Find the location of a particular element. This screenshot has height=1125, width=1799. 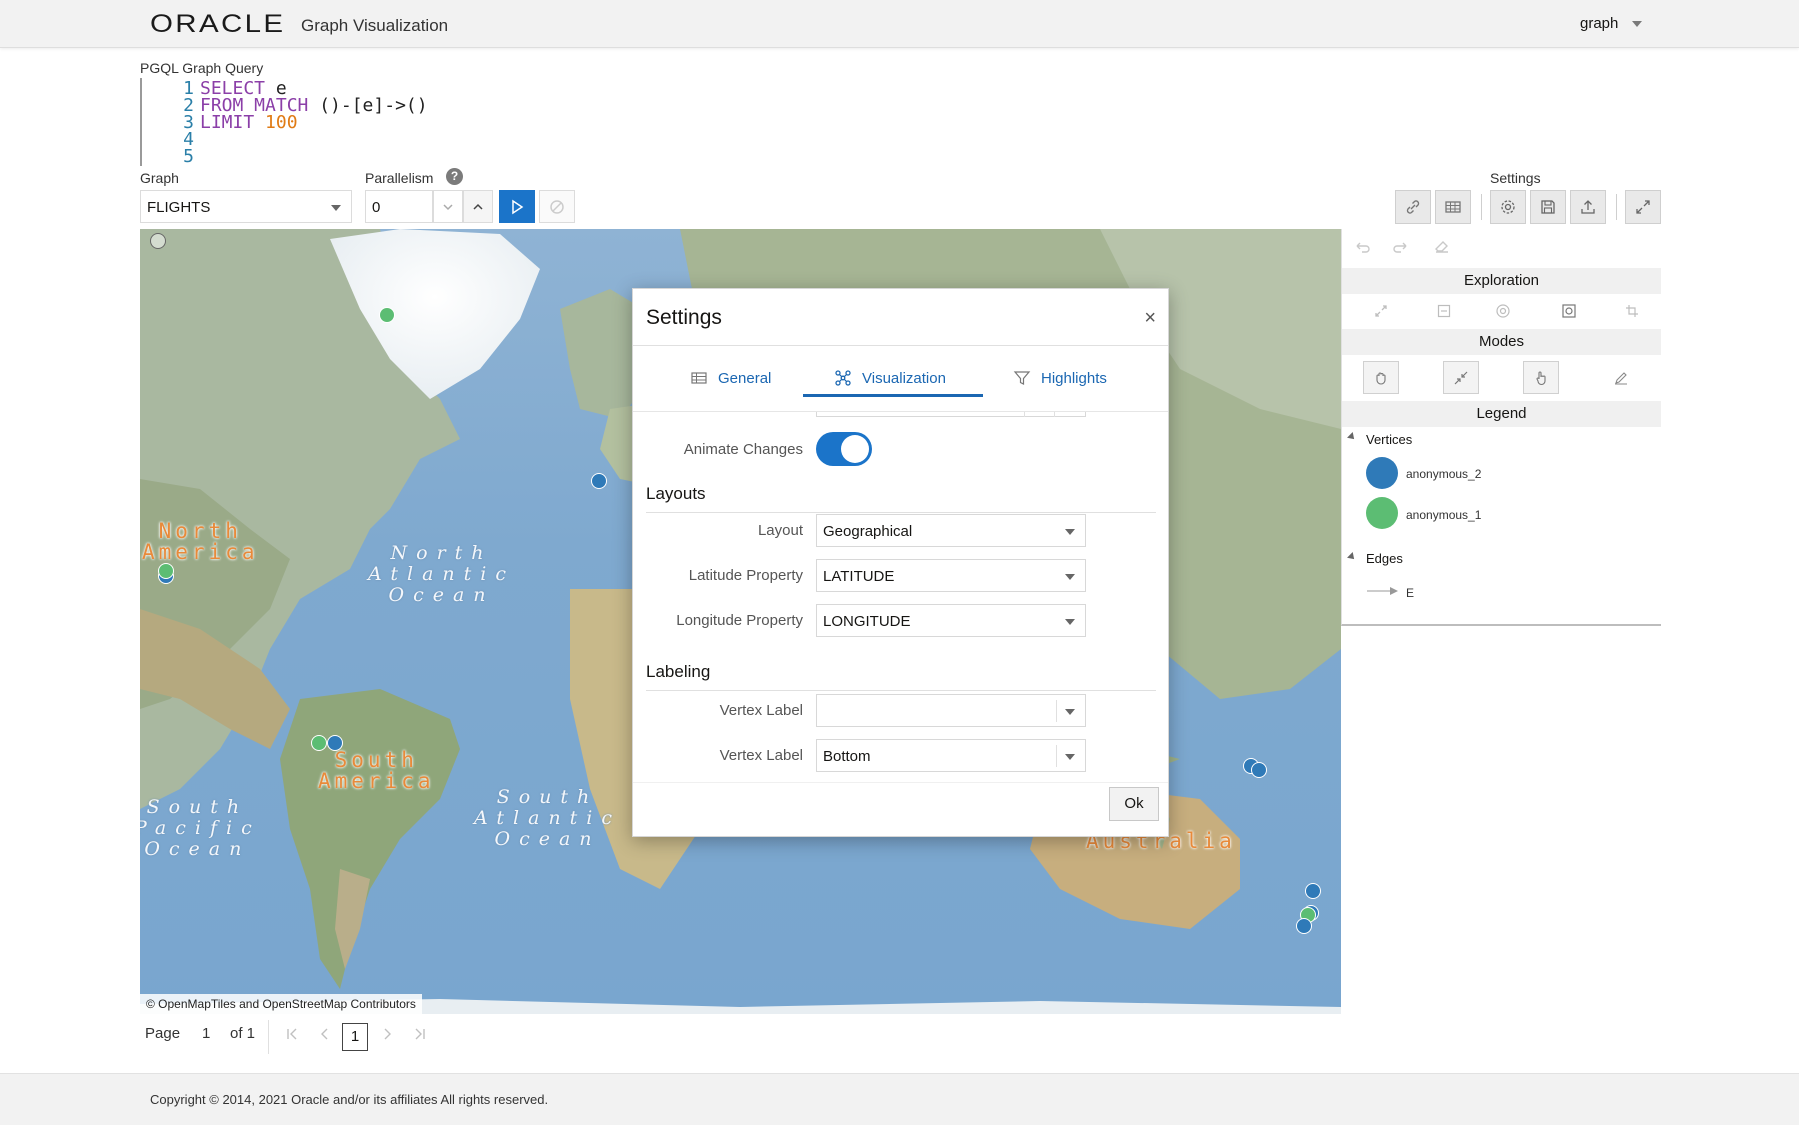

latitude-property-select: LATITUDE is located at coordinates (951, 575).